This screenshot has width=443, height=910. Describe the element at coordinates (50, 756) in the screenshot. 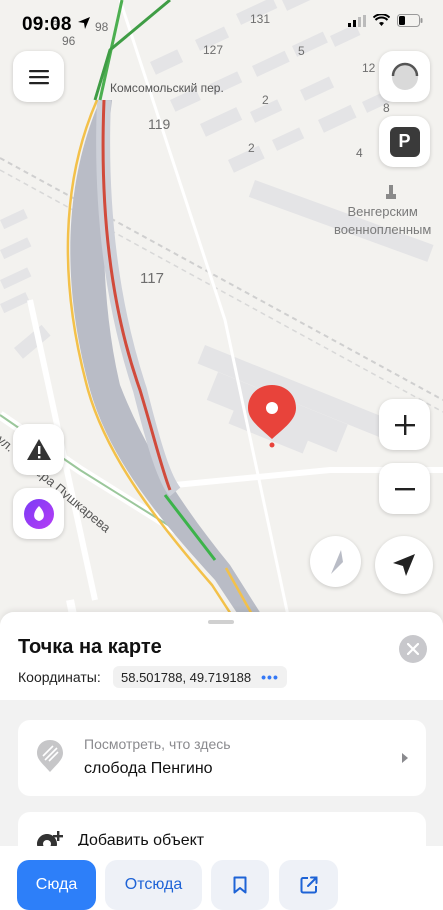

I see `place-pin-icon` at that location.